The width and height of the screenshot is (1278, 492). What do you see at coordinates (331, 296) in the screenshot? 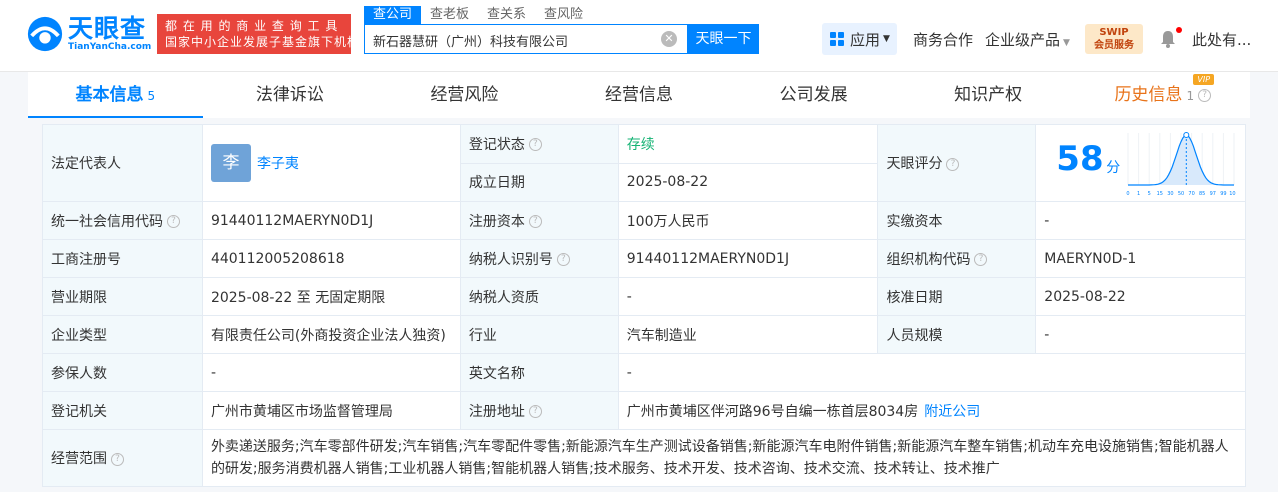
I see `term-value: 2025-08-22 至 无固定期限` at bounding box center [331, 296].